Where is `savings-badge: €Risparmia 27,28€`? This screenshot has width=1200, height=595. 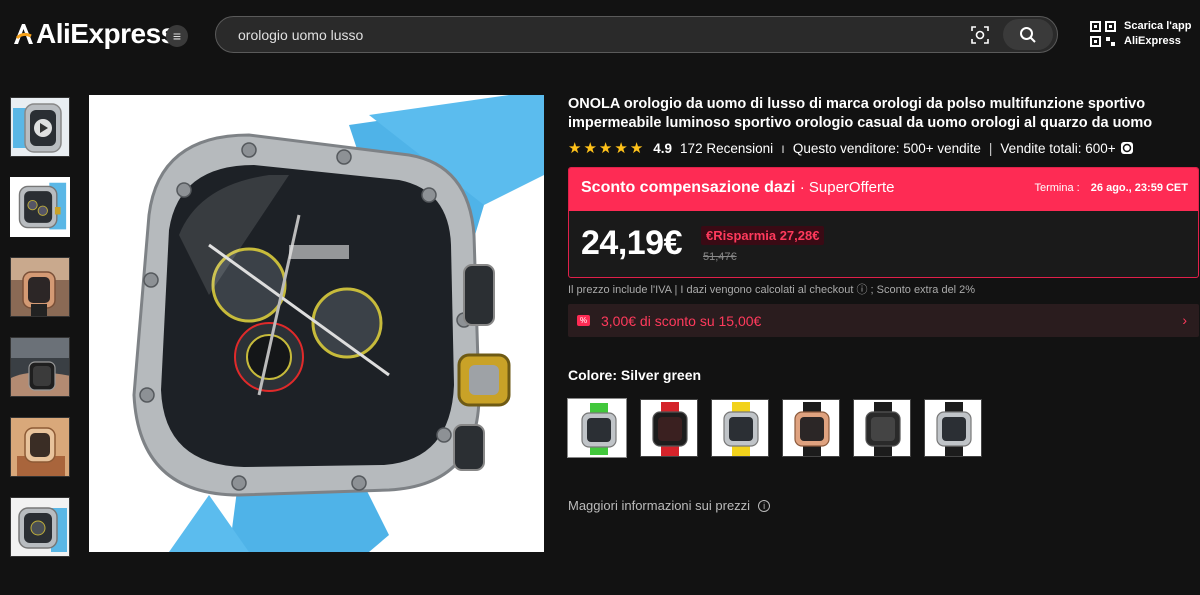 savings-badge: €Risparmia 27,28€ is located at coordinates (763, 235).